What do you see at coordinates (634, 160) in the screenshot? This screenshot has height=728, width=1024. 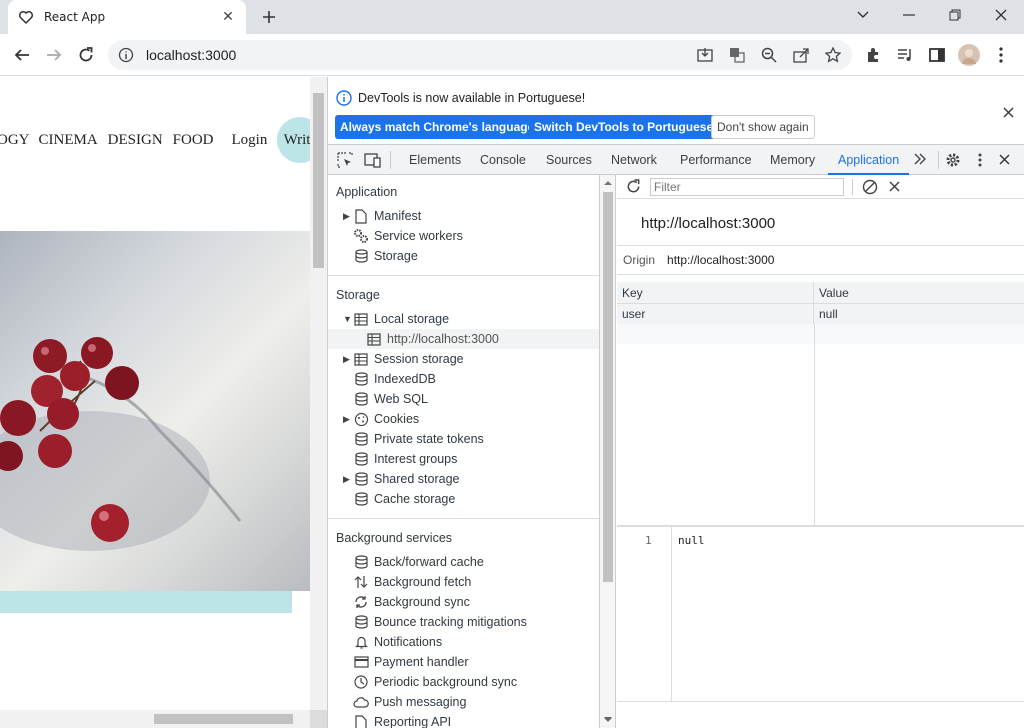 I see `tab-network: Network` at bounding box center [634, 160].